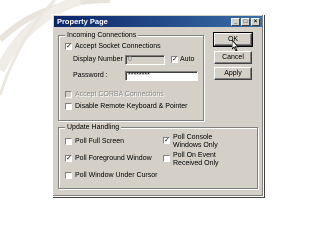 This screenshot has width=320, height=240. What do you see at coordinates (187, 59) in the screenshot?
I see `auto-label: Auto` at bounding box center [187, 59].